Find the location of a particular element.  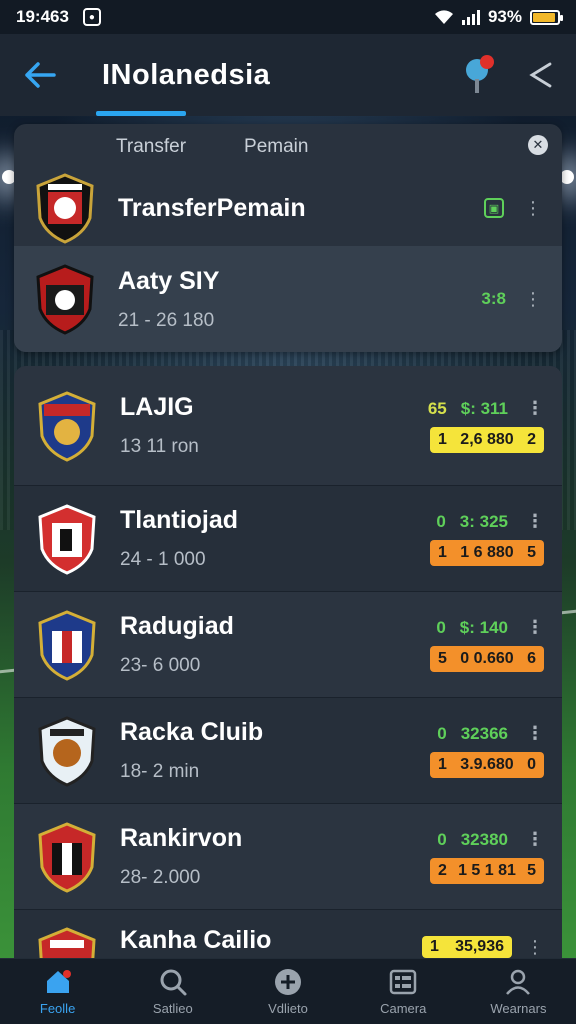

pill-mid: 35,936 is located at coordinates (479, 946).